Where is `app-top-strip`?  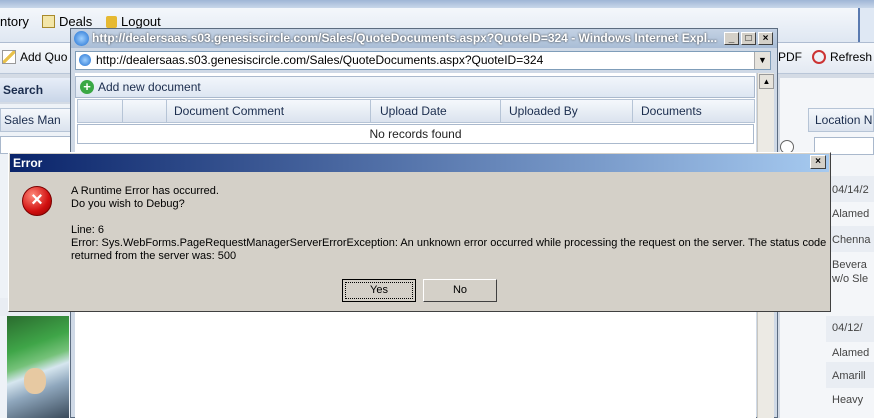 app-top-strip is located at coordinates (437, 4).